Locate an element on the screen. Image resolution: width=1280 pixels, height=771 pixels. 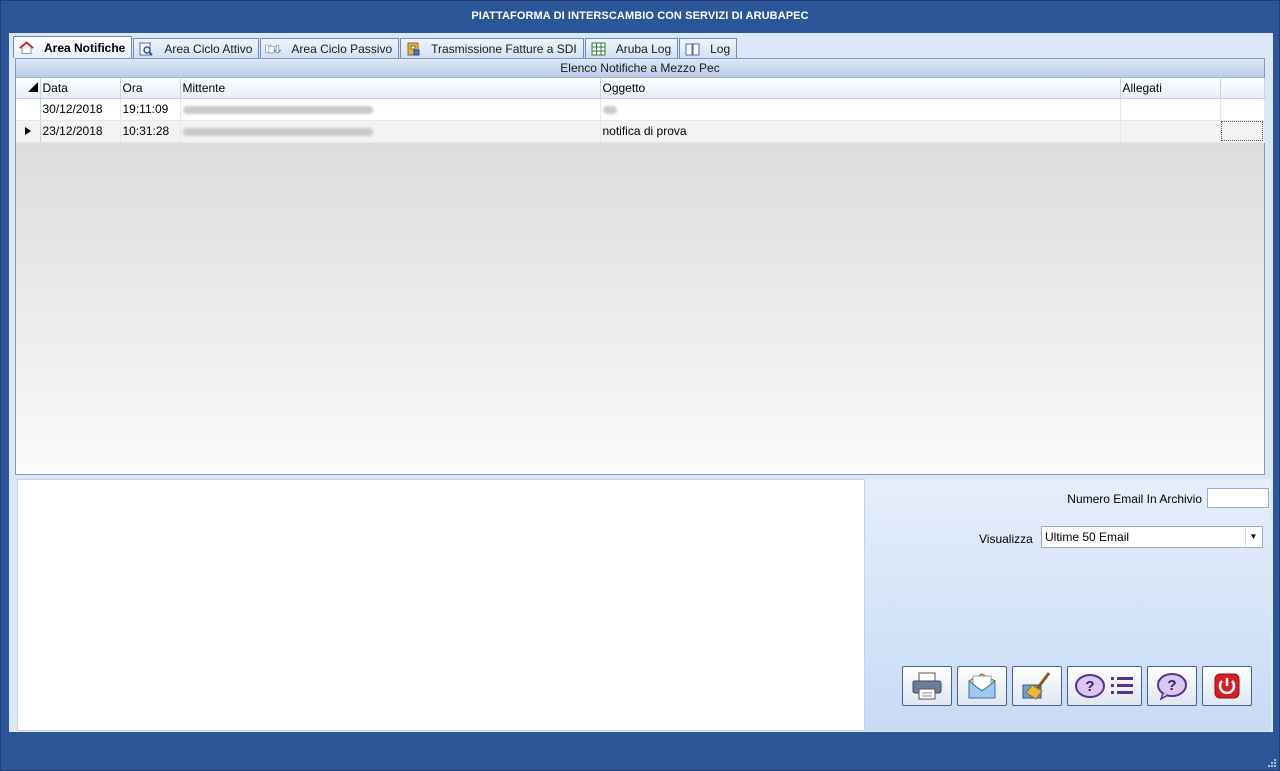
chevron-down-icon: ▼ is located at coordinates (1253, 537).